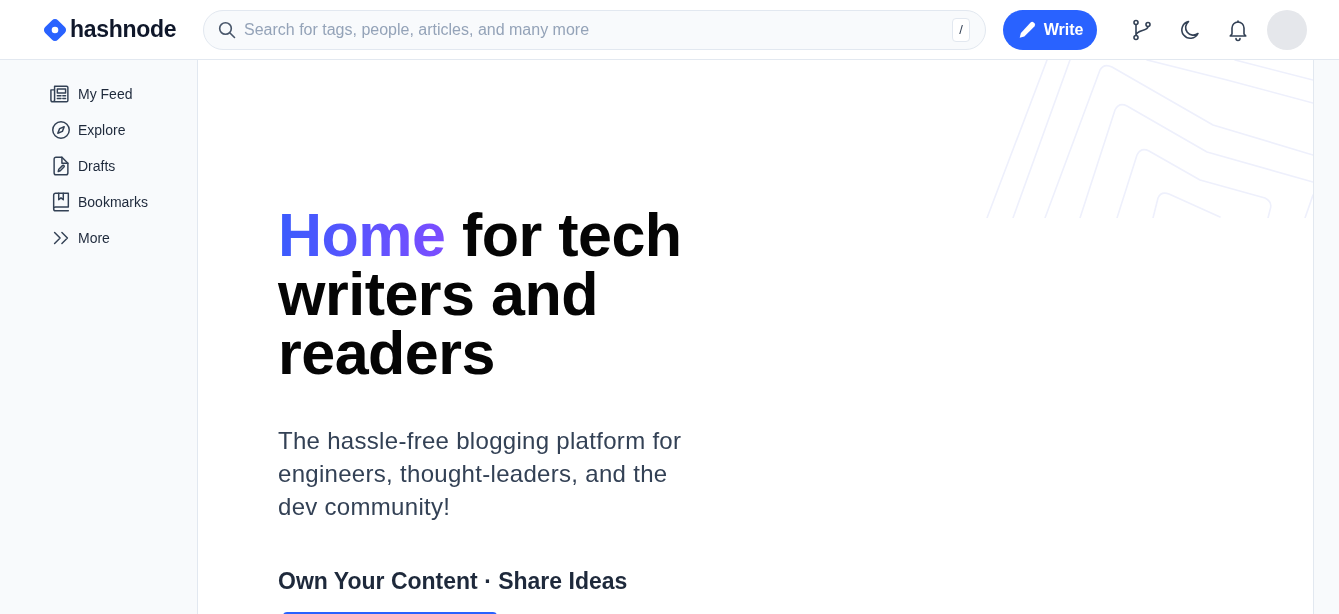 The height and width of the screenshot is (614, 1339). I want to click on sidebar-item: Bookmarks, so click(98, 202).